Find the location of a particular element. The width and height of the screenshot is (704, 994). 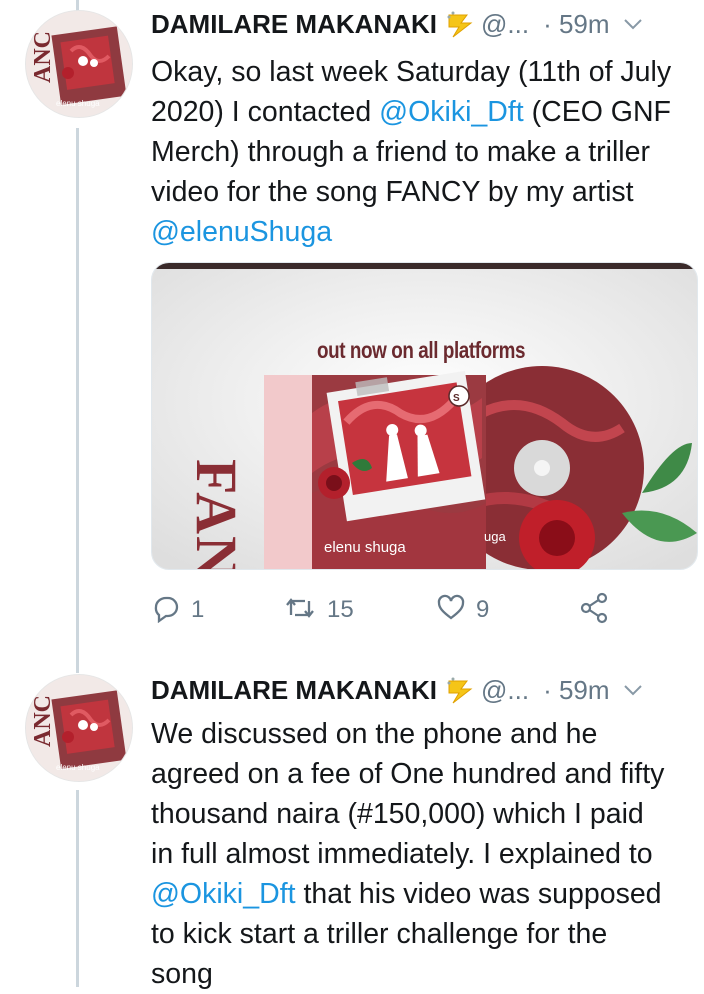

share-button is located at coordinates (594, 610).